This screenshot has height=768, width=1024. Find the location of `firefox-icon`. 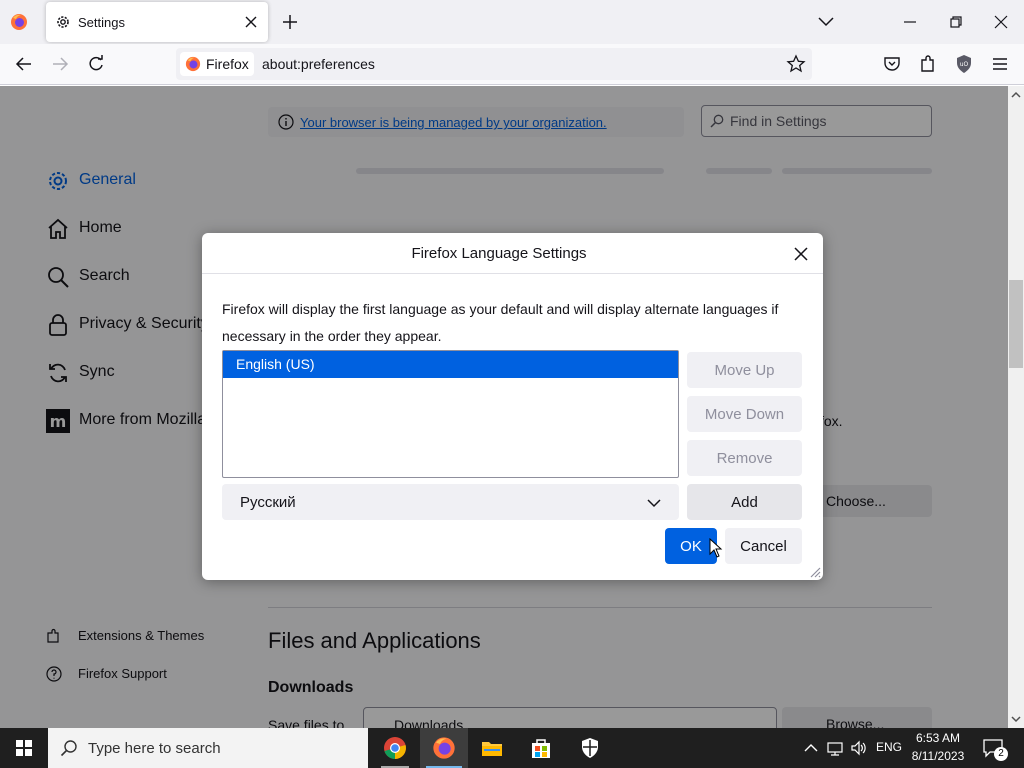

firefox-icon is located at coordinates (444, 748).